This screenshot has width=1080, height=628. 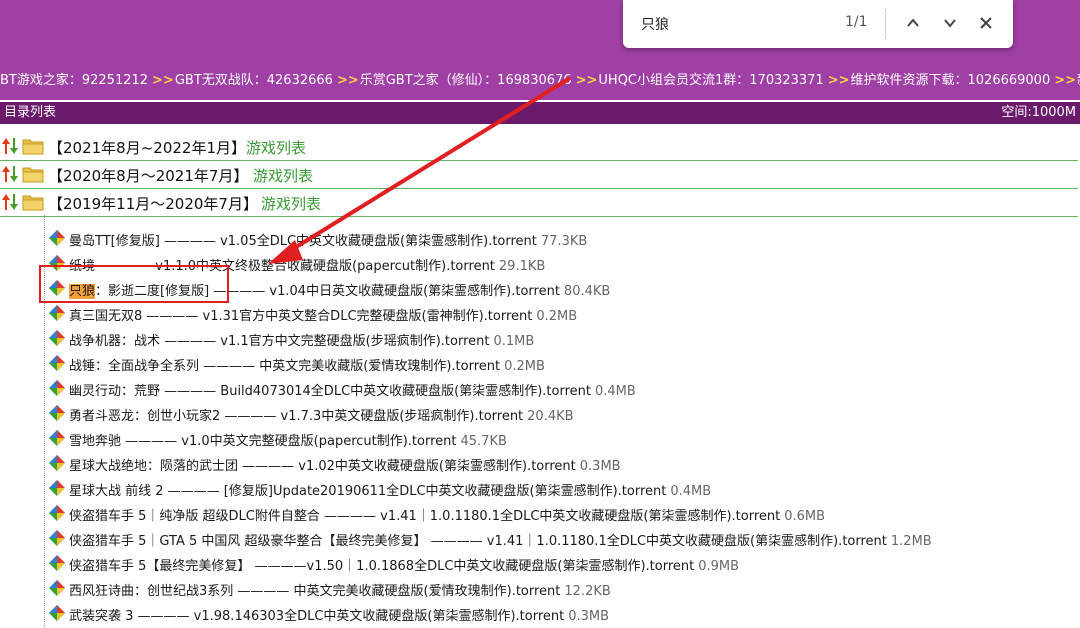 I want to click on folder-row: 【2021年8月~2022年1月】 游戏列表, so click(x=539, y=146).